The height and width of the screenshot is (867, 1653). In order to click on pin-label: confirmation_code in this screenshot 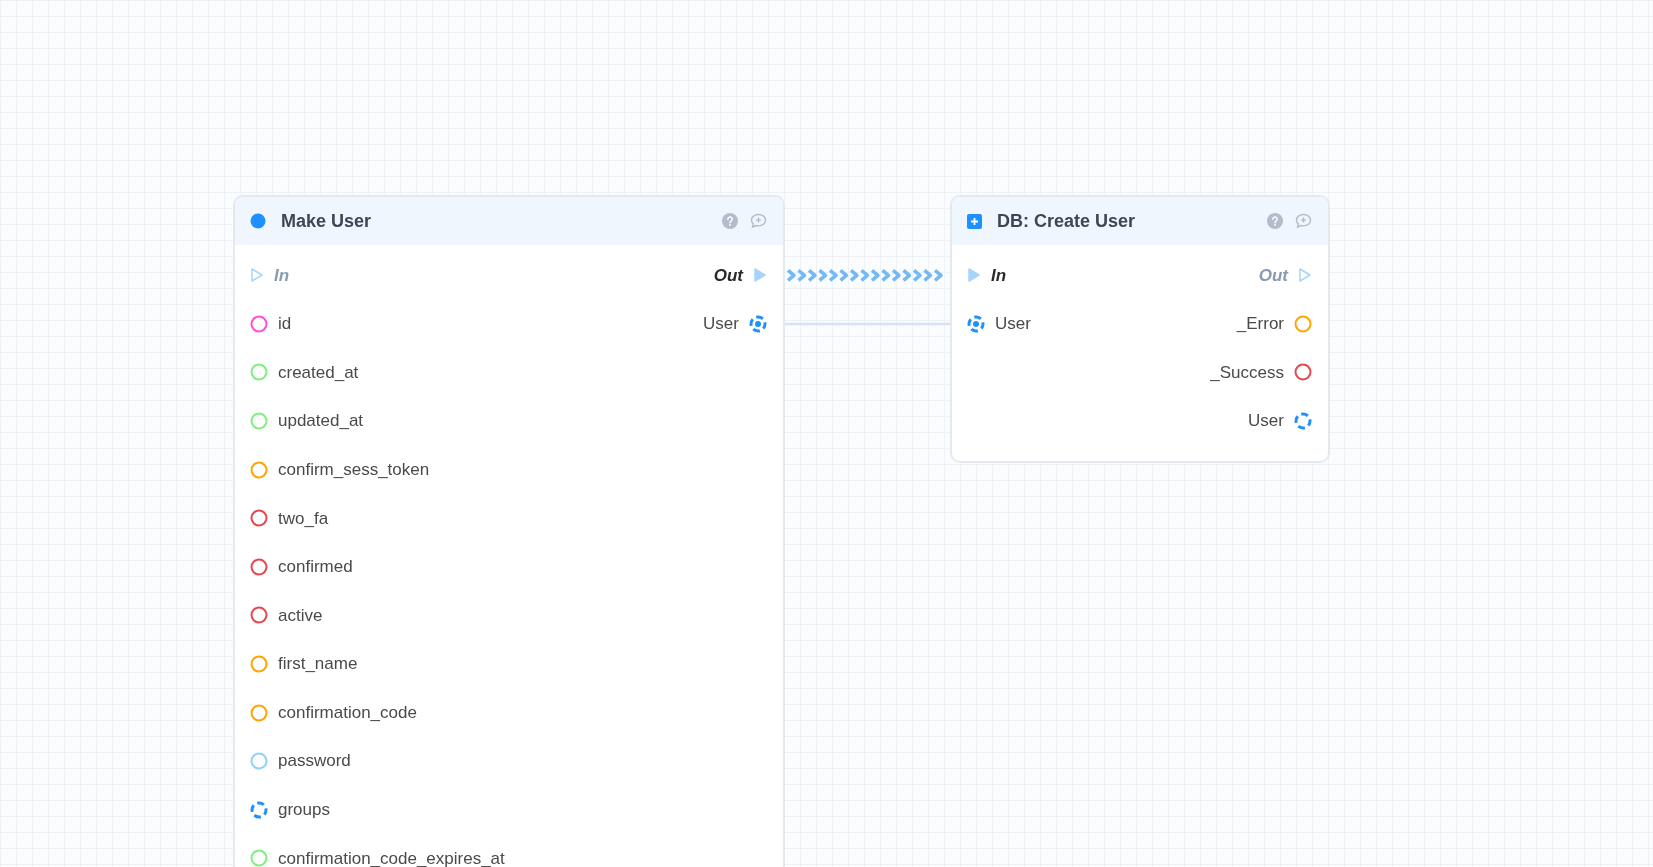, I will do `click(347, 712)`.